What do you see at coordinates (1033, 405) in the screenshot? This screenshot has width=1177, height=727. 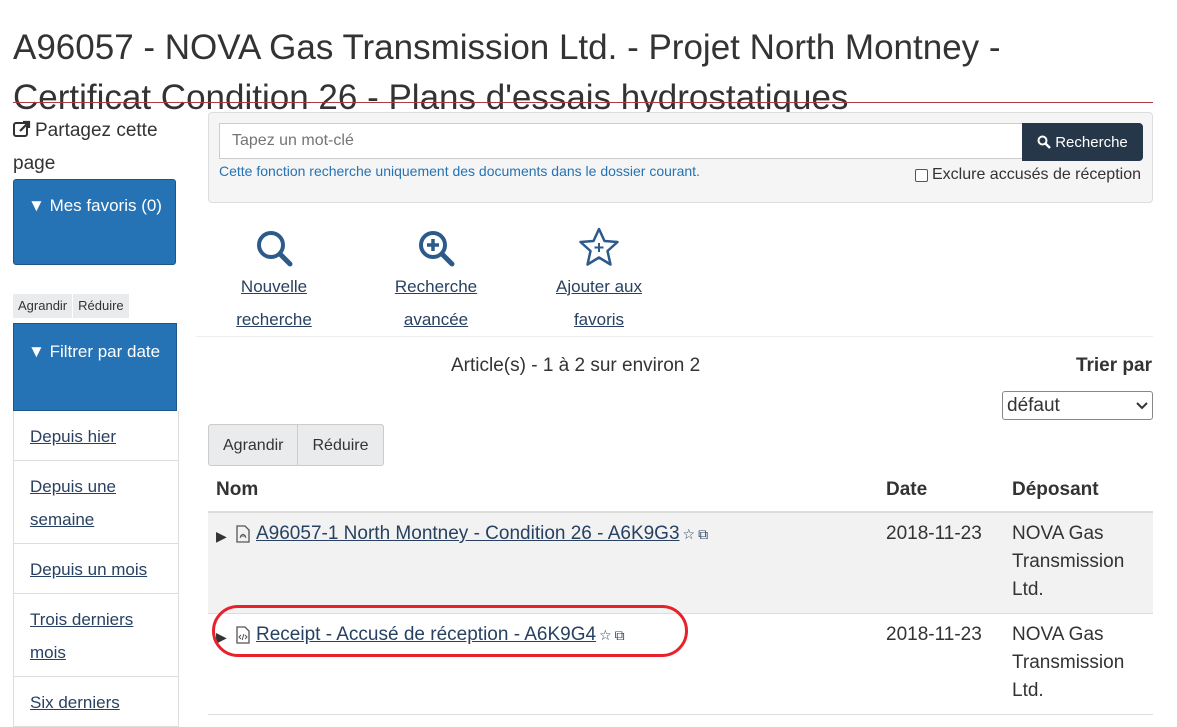 I see `sort-select-value: défaut` at bounding box center [1033, 405].